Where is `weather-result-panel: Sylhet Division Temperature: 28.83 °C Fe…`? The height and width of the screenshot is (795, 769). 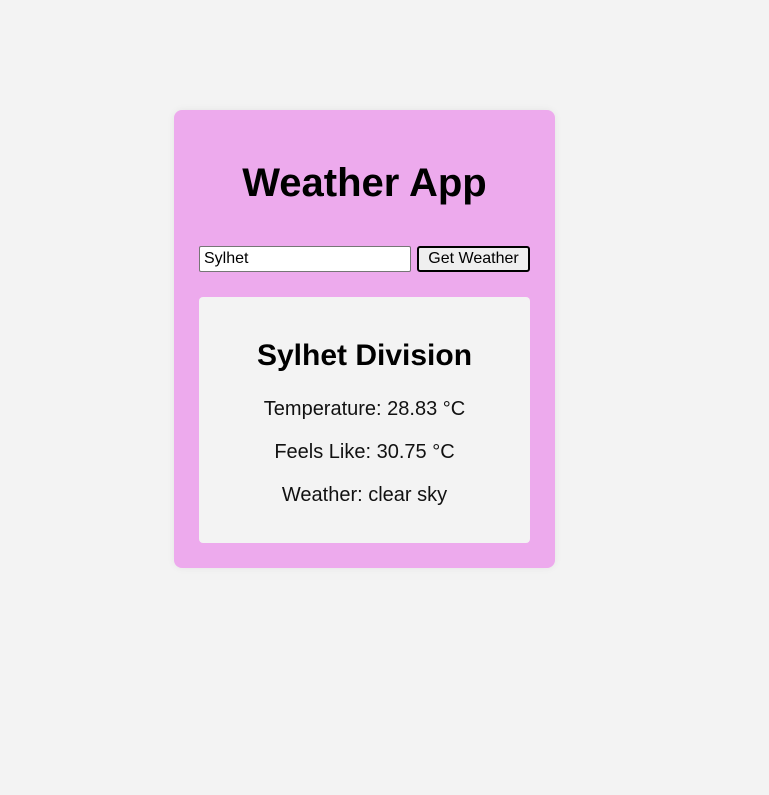
weather-result-panel: Sylhet Division Temperature: 28.83 °C Fe… is located at coordinates (364, 420).